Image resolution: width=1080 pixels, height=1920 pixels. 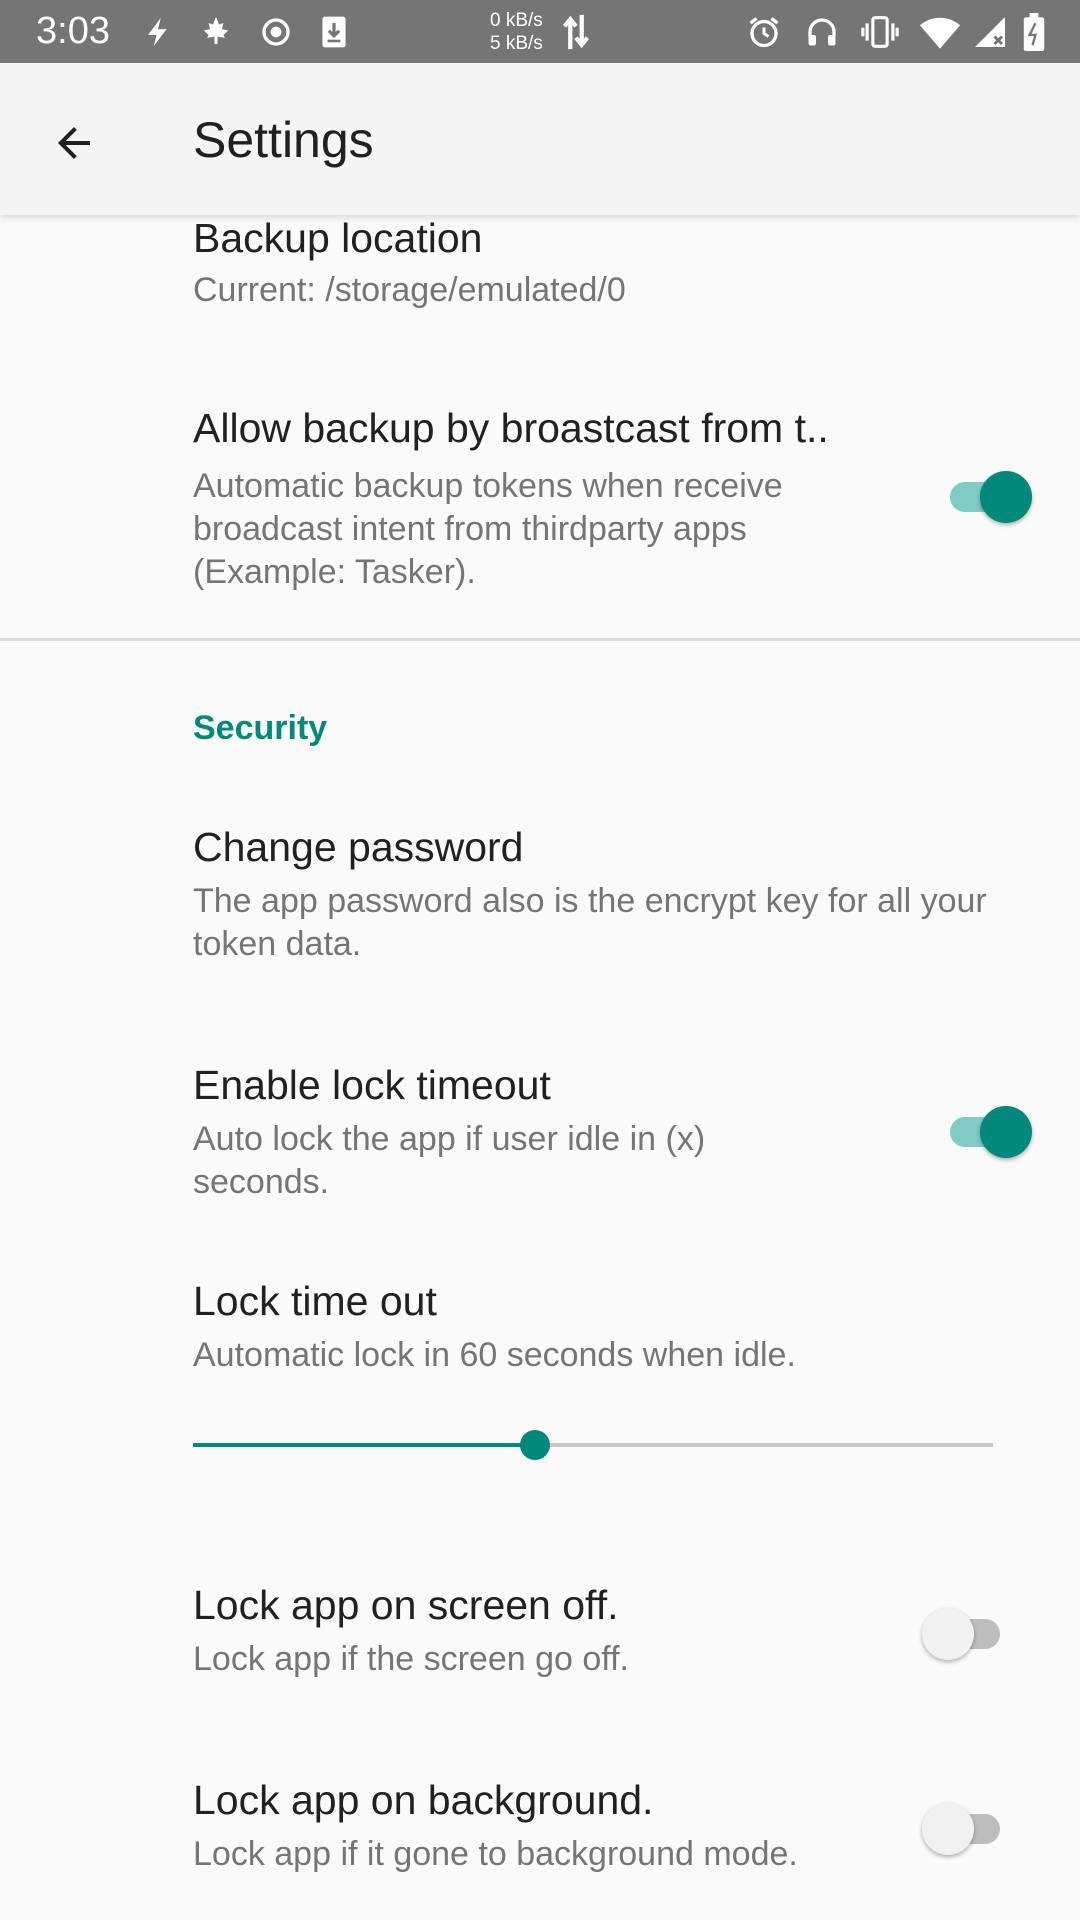 What do you see at coordinates (260, 728) in the screenshot?
I see `category-security: Security` at bounding box center [260, 728].